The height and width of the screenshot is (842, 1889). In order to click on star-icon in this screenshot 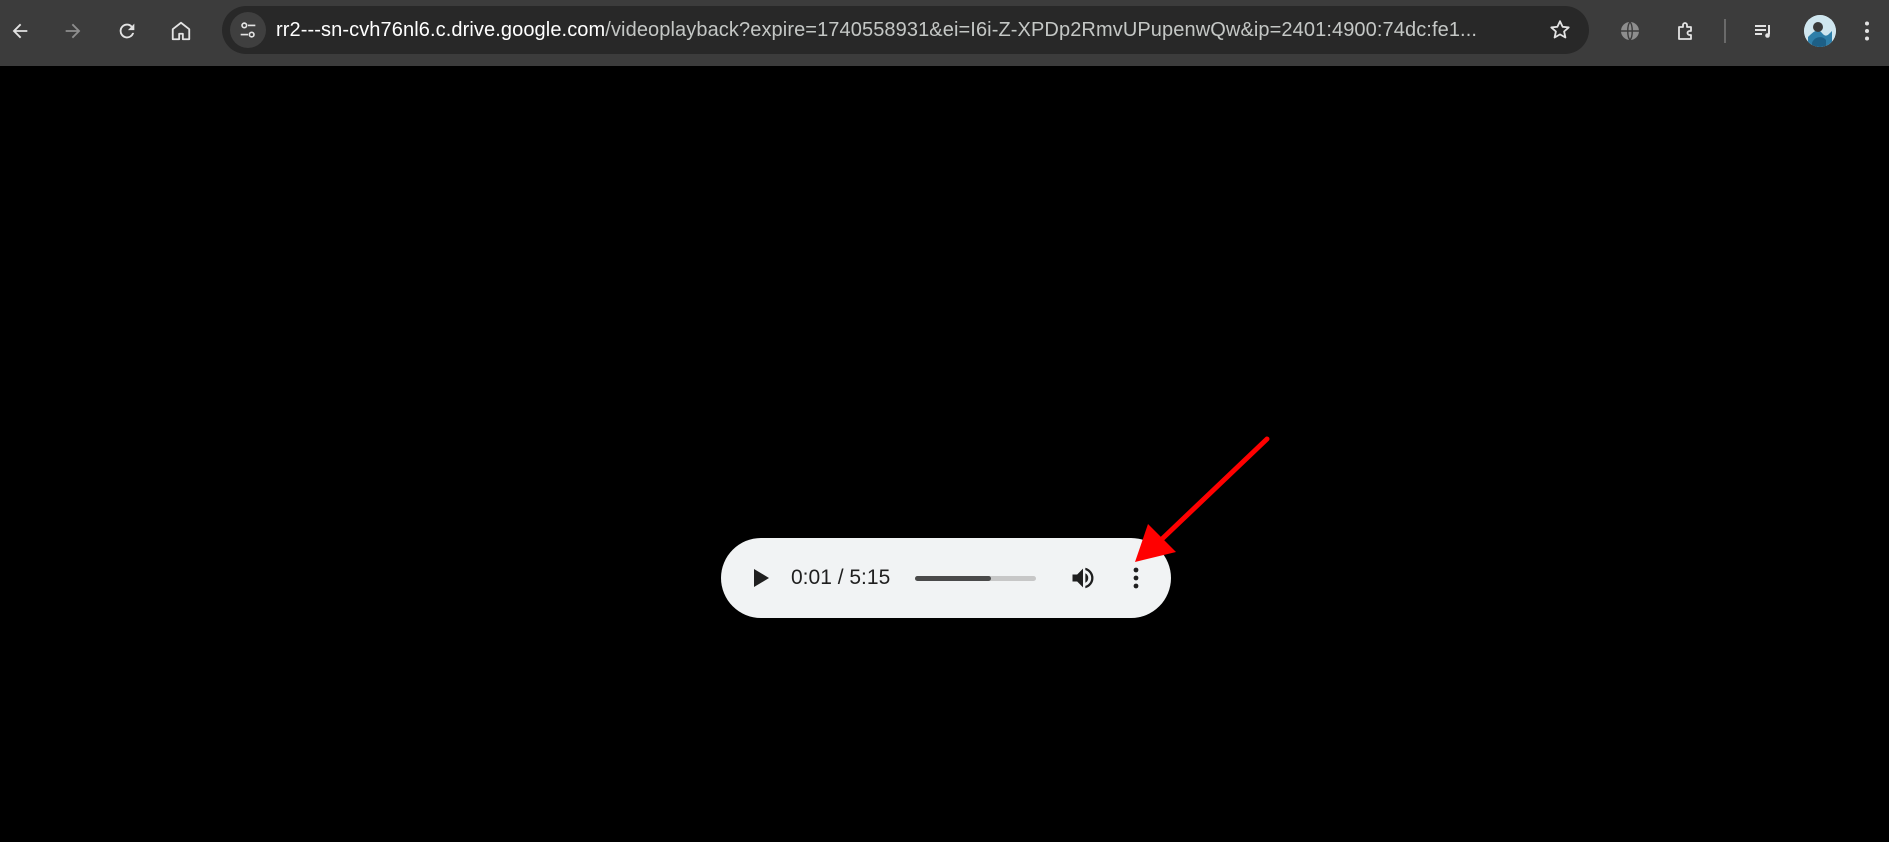, I will do `click(1560, 29)`.